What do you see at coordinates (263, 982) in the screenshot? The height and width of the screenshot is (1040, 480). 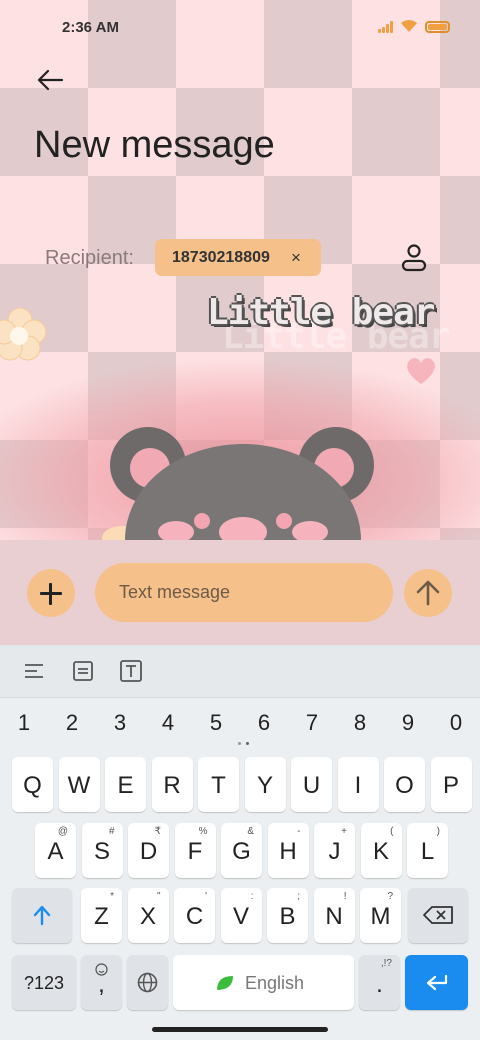 I see `space-key: English` at bounding box center [263, 982].